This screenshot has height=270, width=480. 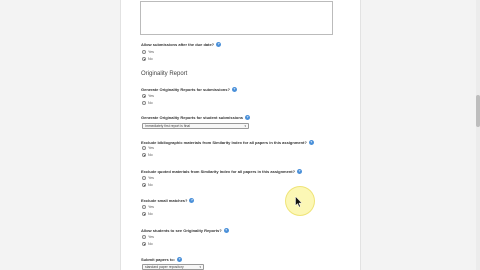 I want to click on instructions-textarea, so click(x=236, y=18).